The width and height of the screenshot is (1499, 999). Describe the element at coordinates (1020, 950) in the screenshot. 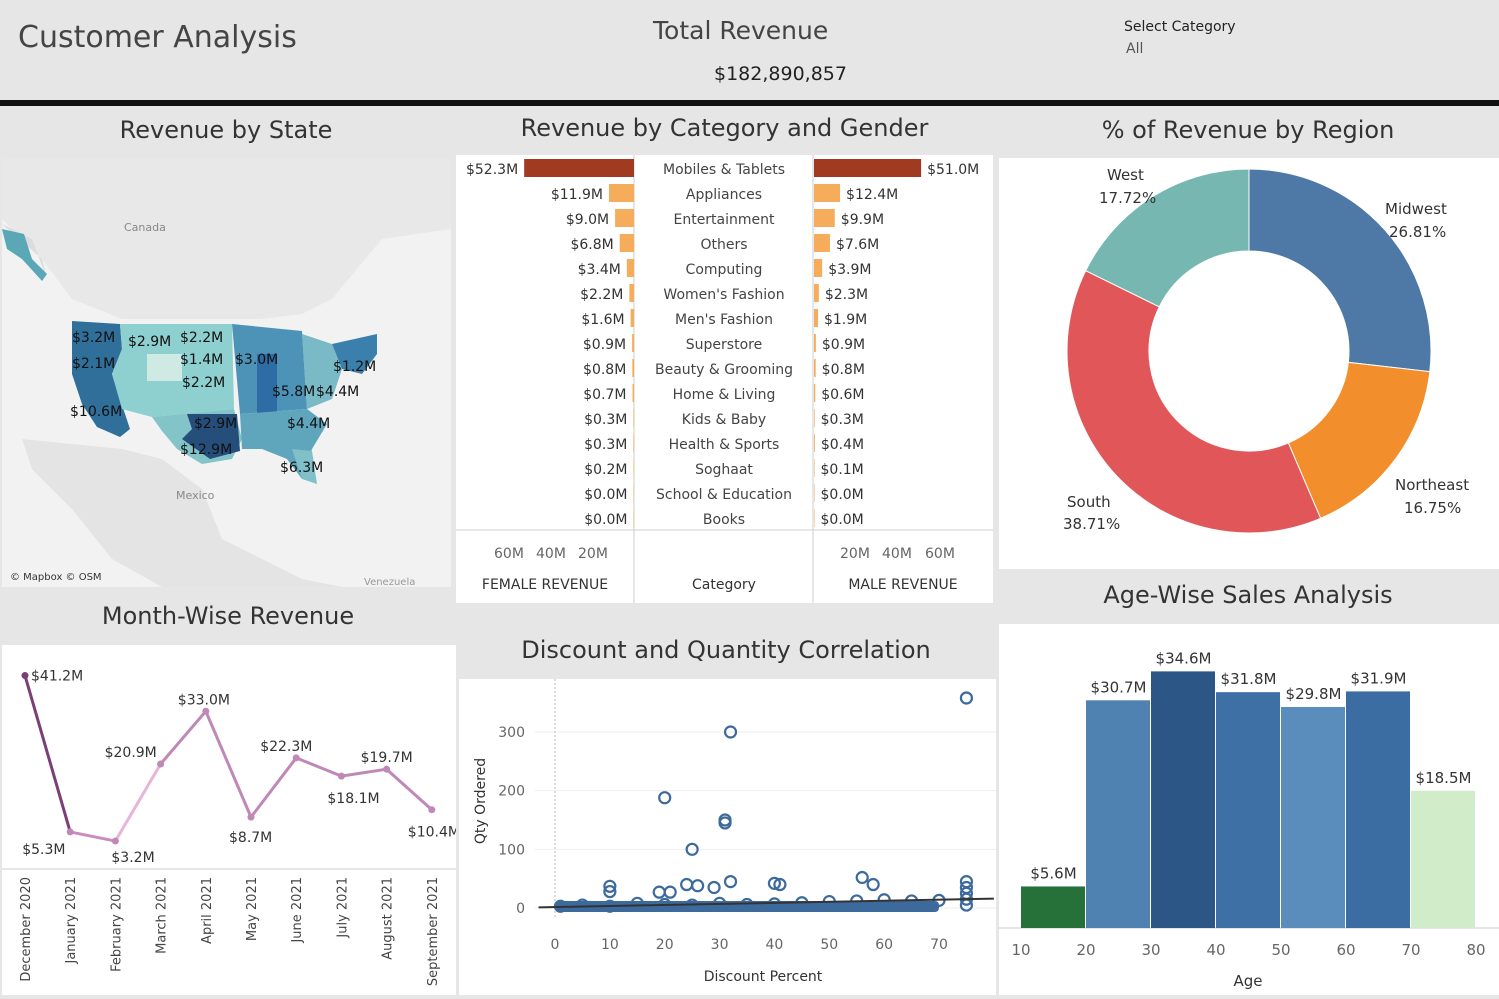

I see `age-tick-label: 10` at that location.